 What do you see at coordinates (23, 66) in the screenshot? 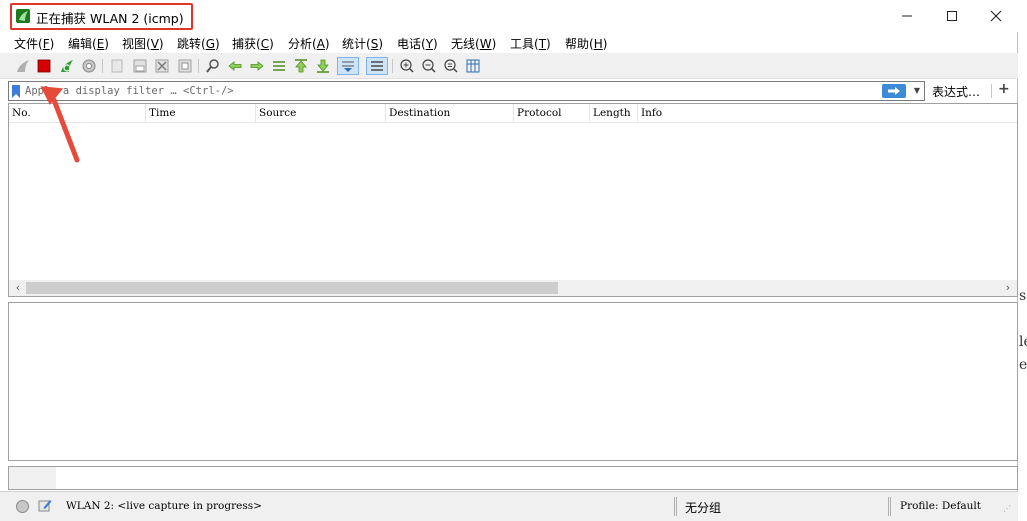
I see `start-capture-icon` at bounding box center [23, 66].